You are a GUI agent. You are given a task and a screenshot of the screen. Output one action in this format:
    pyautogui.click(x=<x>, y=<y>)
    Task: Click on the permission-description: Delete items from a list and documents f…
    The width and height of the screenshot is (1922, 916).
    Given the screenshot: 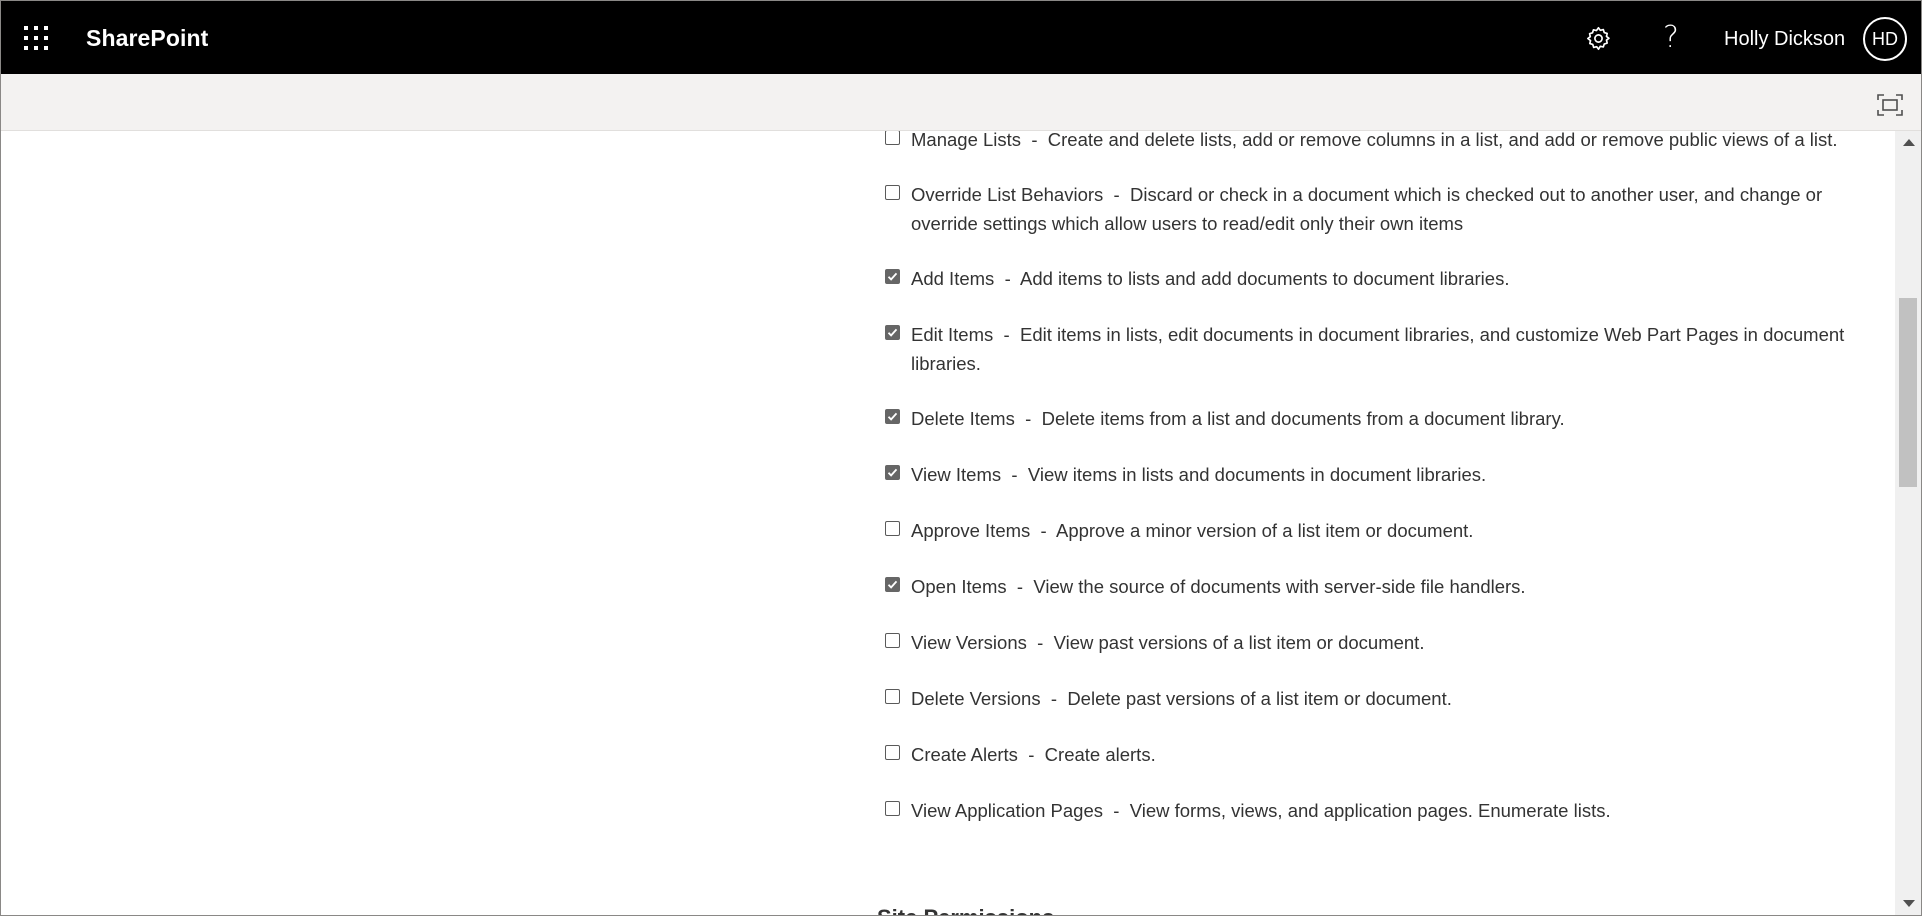 What is the action you would take?
    pyautogui.click(x=1303, y=418)
    